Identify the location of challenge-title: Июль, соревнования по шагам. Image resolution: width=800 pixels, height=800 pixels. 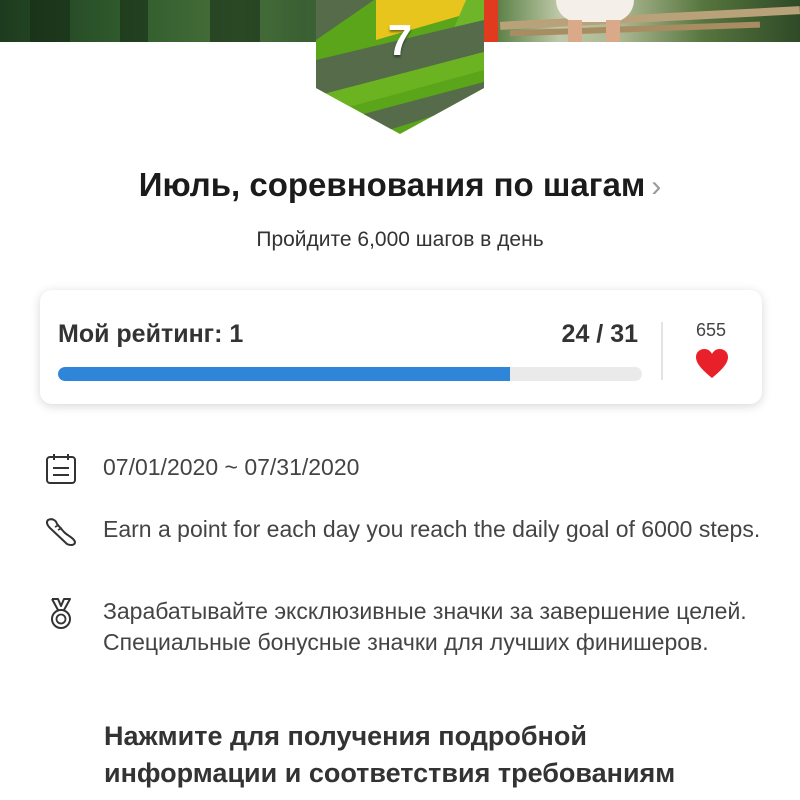
(392, 184).